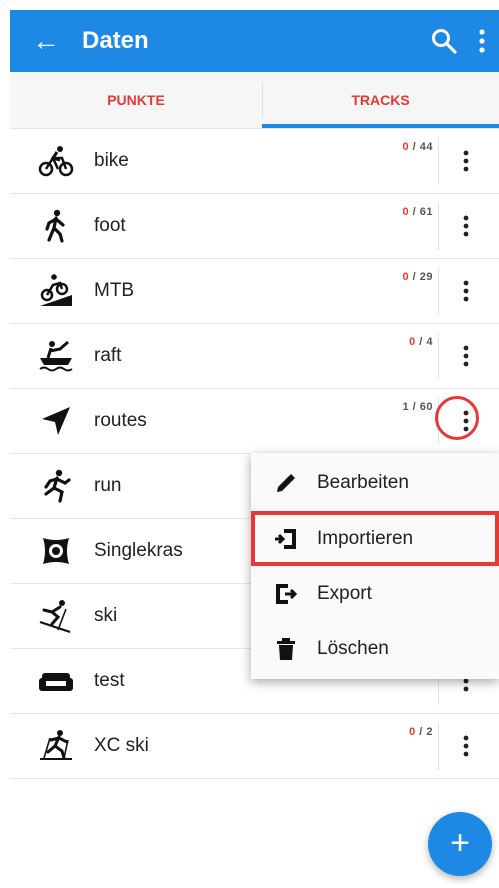 Image resolution: width=499 pixels, height=888 pixels. What do you see at coordinates (55, 226) in the screenshot?
I see `walker-icon` at bounding box center [55, 226].